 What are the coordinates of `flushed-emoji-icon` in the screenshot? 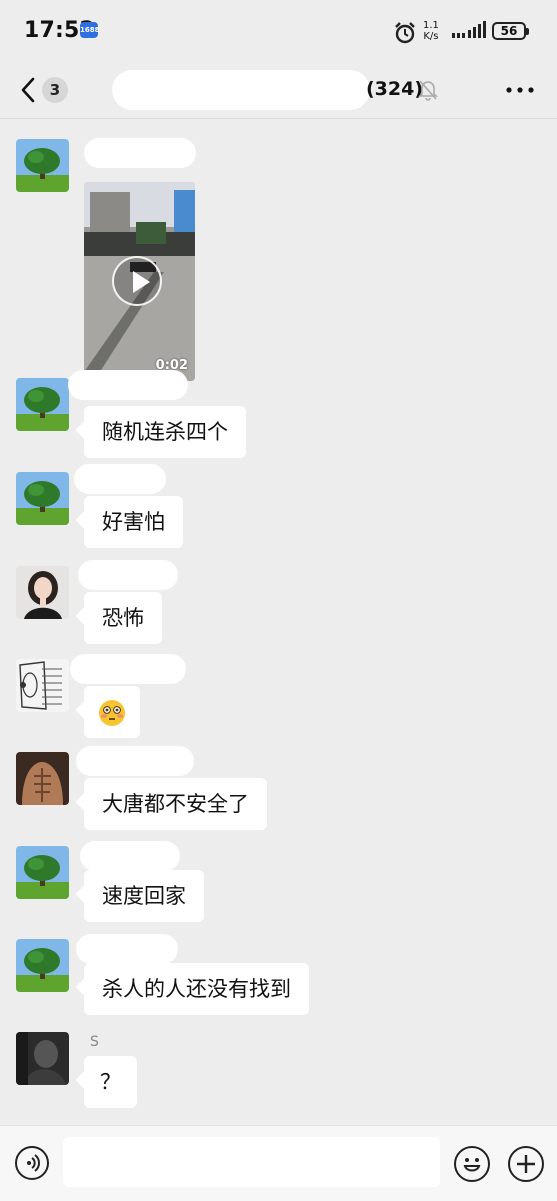 It's located at (112, 713).